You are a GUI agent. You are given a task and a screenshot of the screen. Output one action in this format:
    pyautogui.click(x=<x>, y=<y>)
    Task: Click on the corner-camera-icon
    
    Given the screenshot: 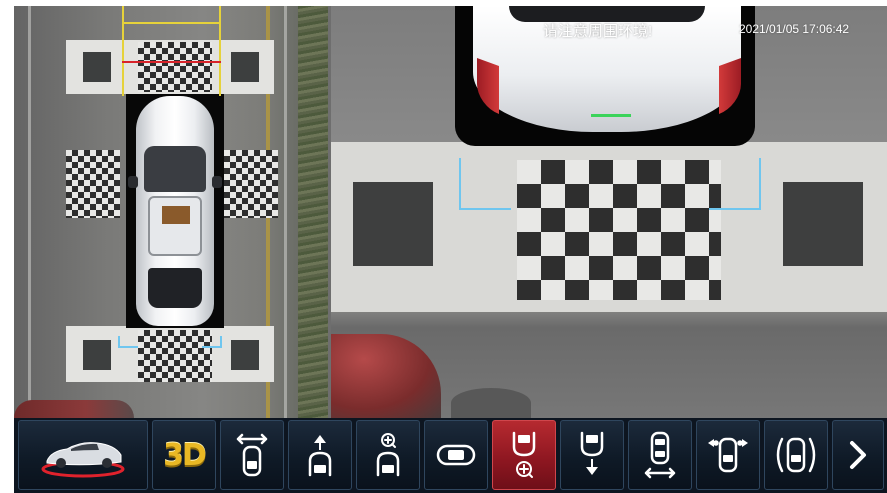 What is the action you would take?
    pyautogui.click(x=728, y=455)
    